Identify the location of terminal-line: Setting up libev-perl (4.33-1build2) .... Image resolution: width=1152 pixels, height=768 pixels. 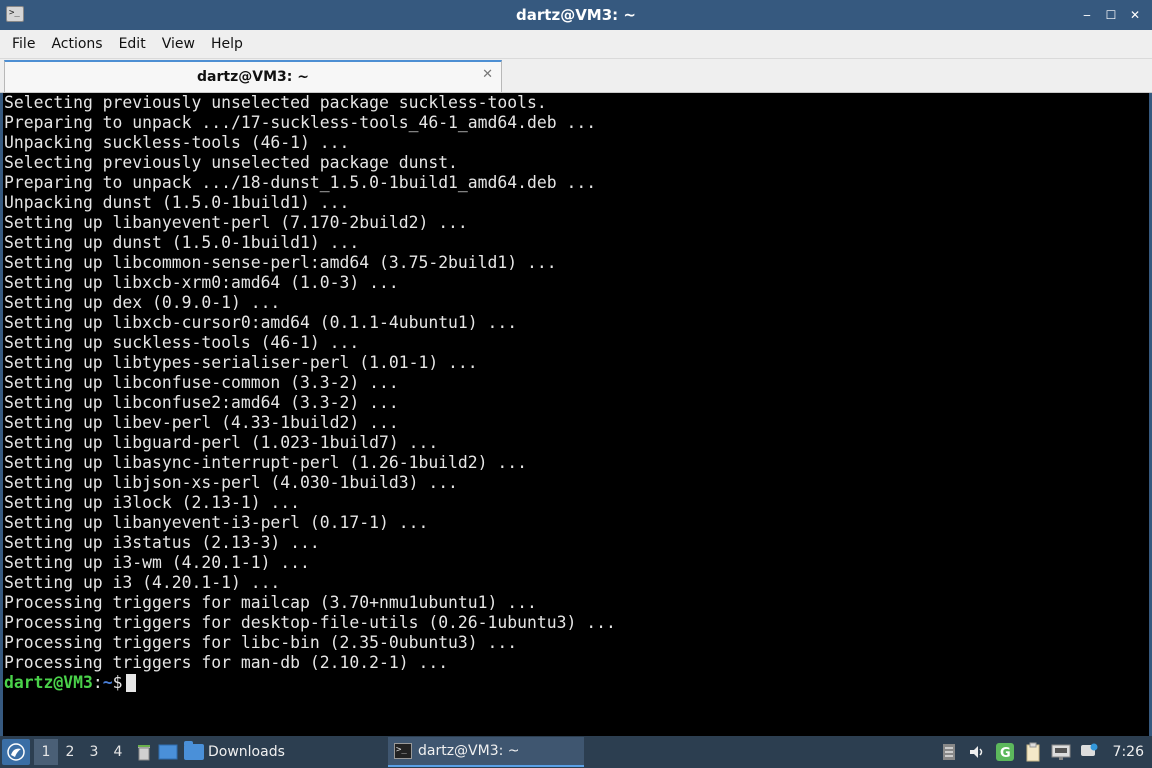
(201, 422).